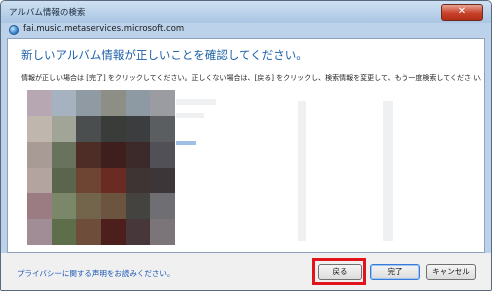  Describe the element at coordinates (47, 13) in the screenshot. I see `window-title: アルバム情報の検索` at that location.